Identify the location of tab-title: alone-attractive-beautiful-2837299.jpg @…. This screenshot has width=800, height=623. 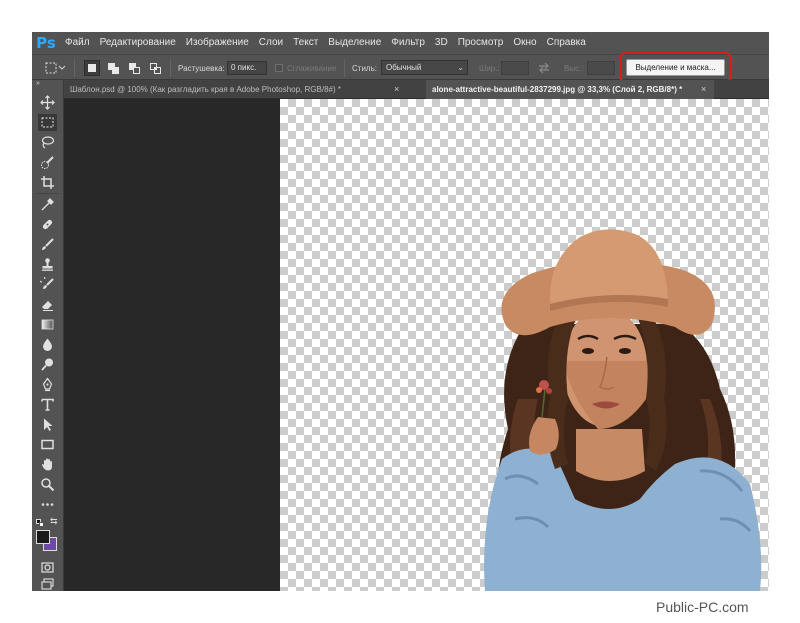
(557, 89).